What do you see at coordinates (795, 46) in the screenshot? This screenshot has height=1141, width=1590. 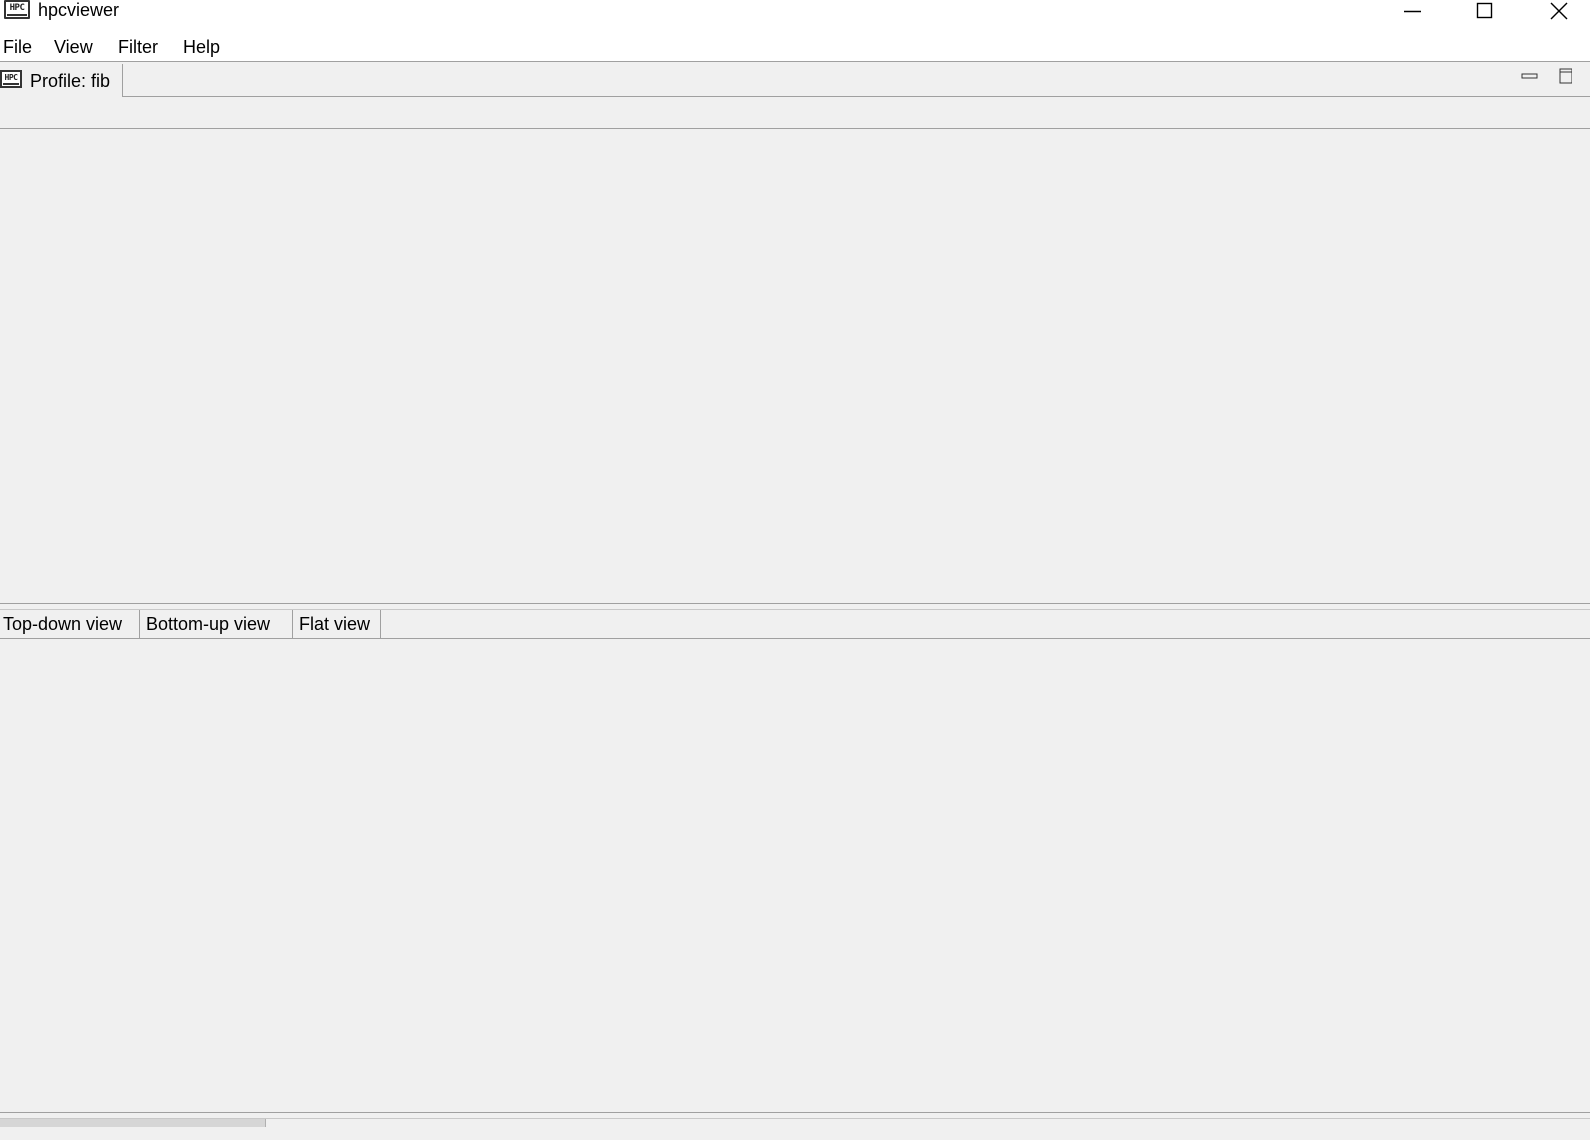 I see `menu-bar: File View Filter Help` at bounding box center [795, 46].